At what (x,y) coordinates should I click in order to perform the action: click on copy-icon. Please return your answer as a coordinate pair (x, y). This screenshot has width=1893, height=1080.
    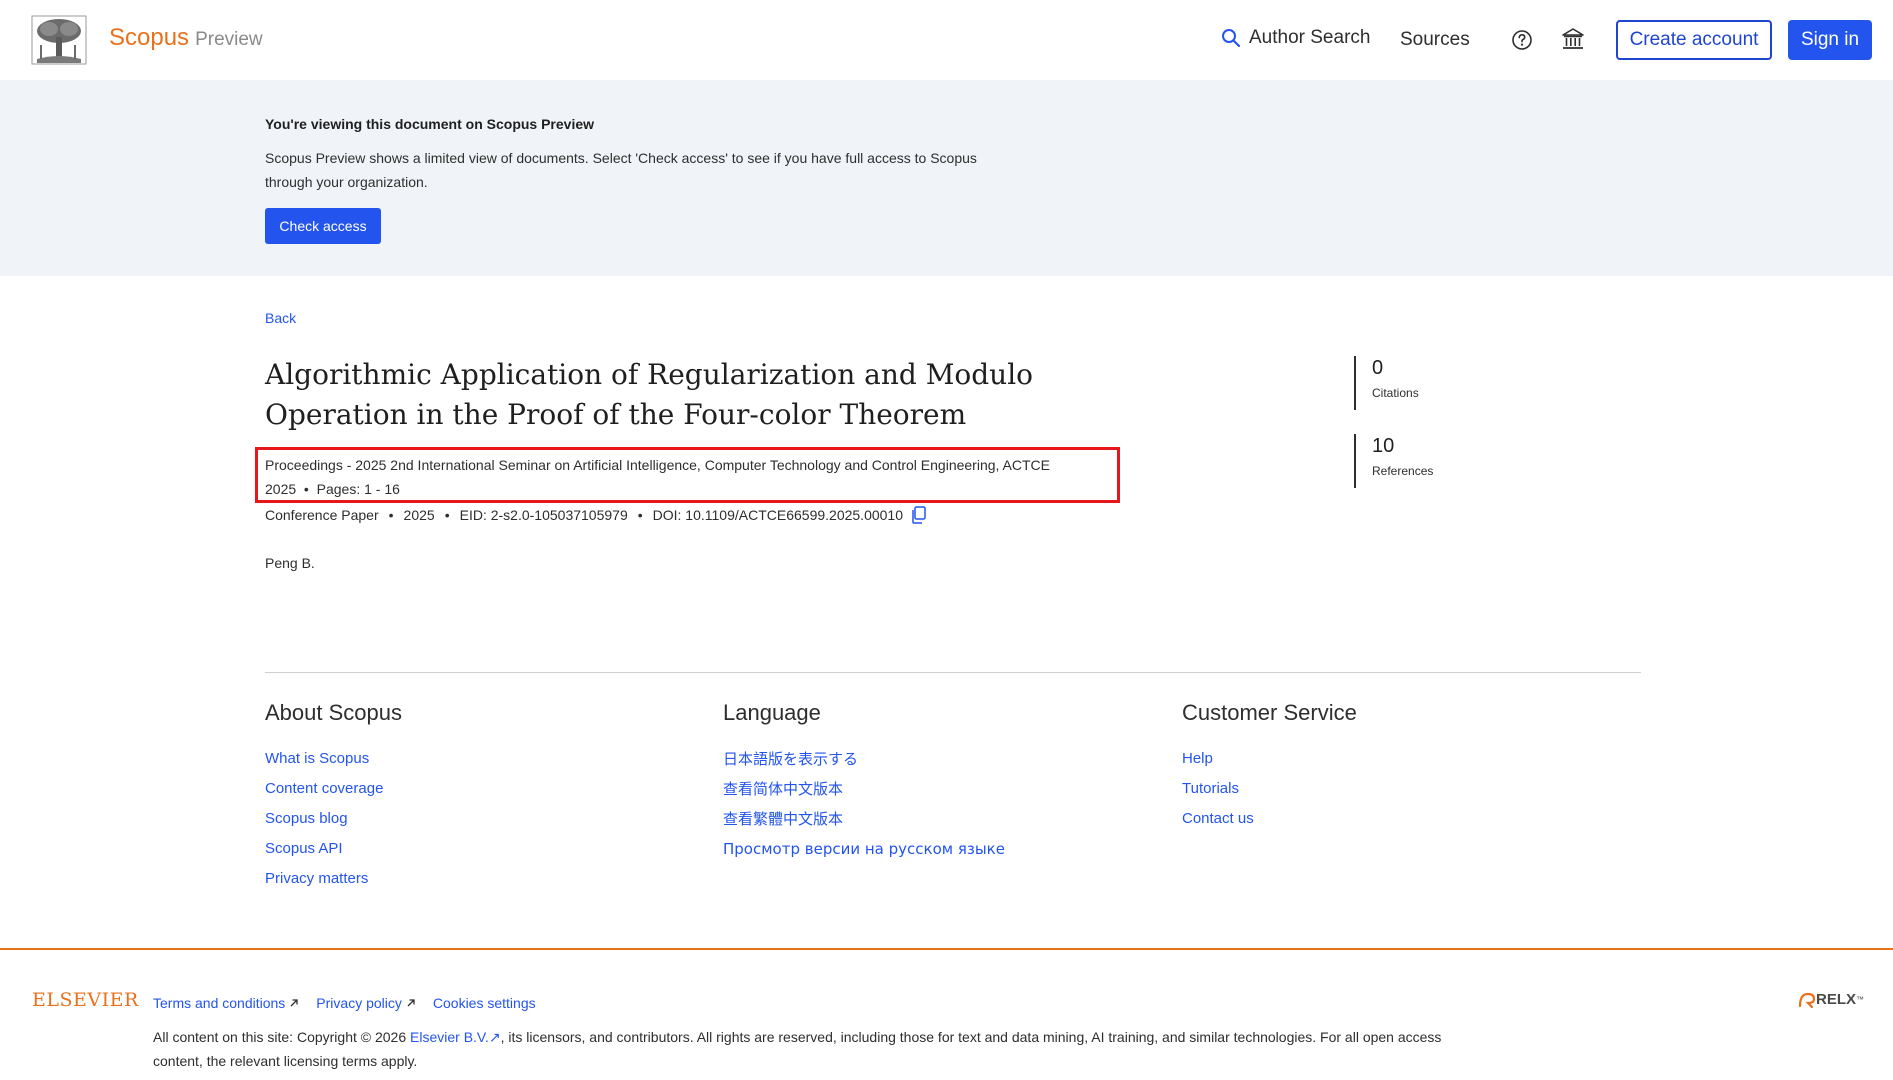
    Looking at the image, I should click on (919, 515).